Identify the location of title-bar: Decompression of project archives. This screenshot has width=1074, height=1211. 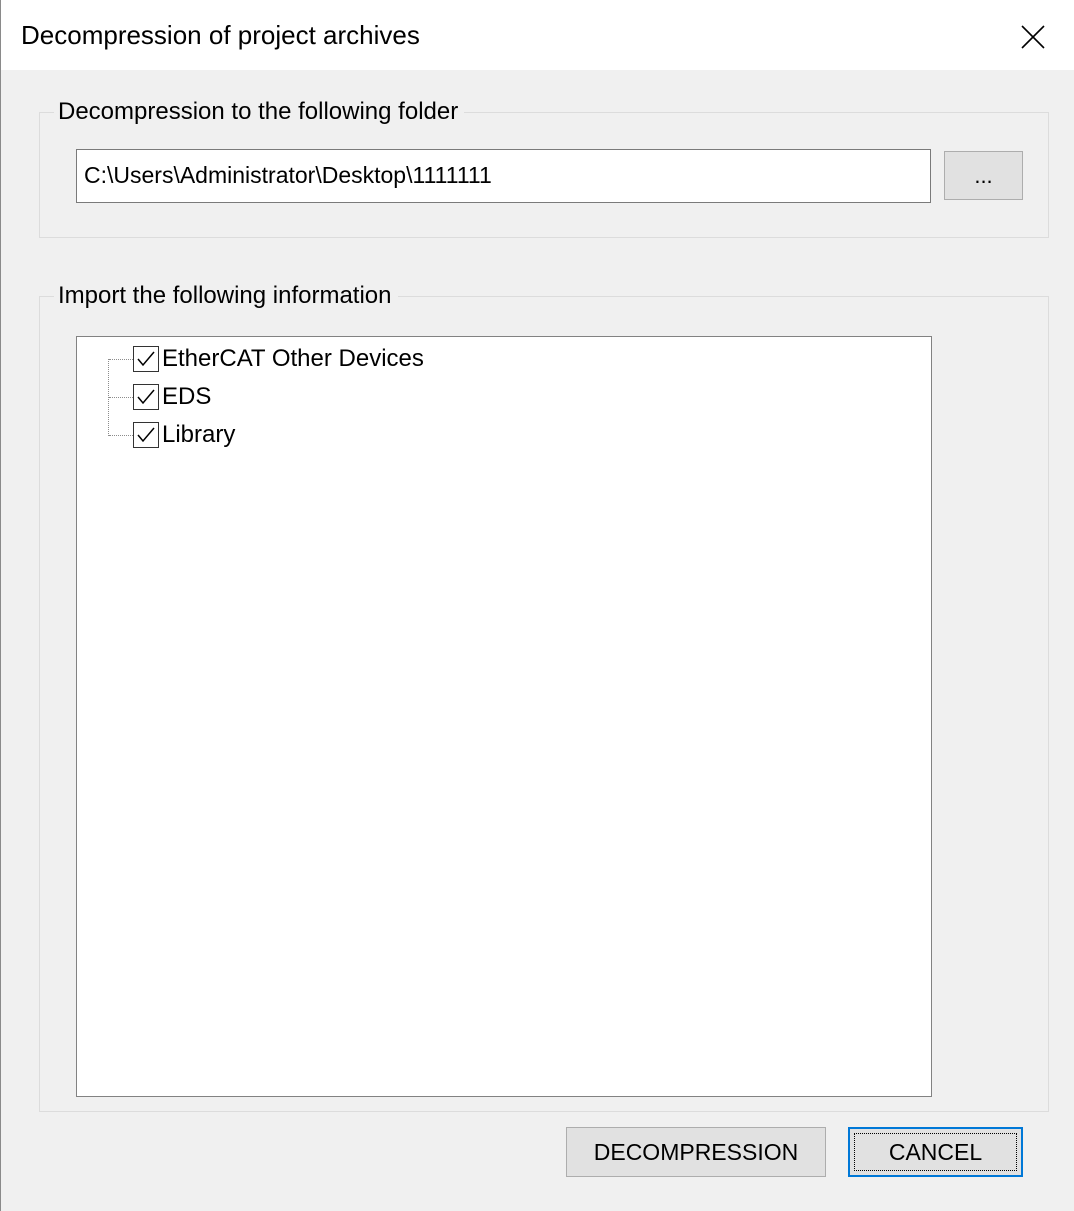
(537, 35).